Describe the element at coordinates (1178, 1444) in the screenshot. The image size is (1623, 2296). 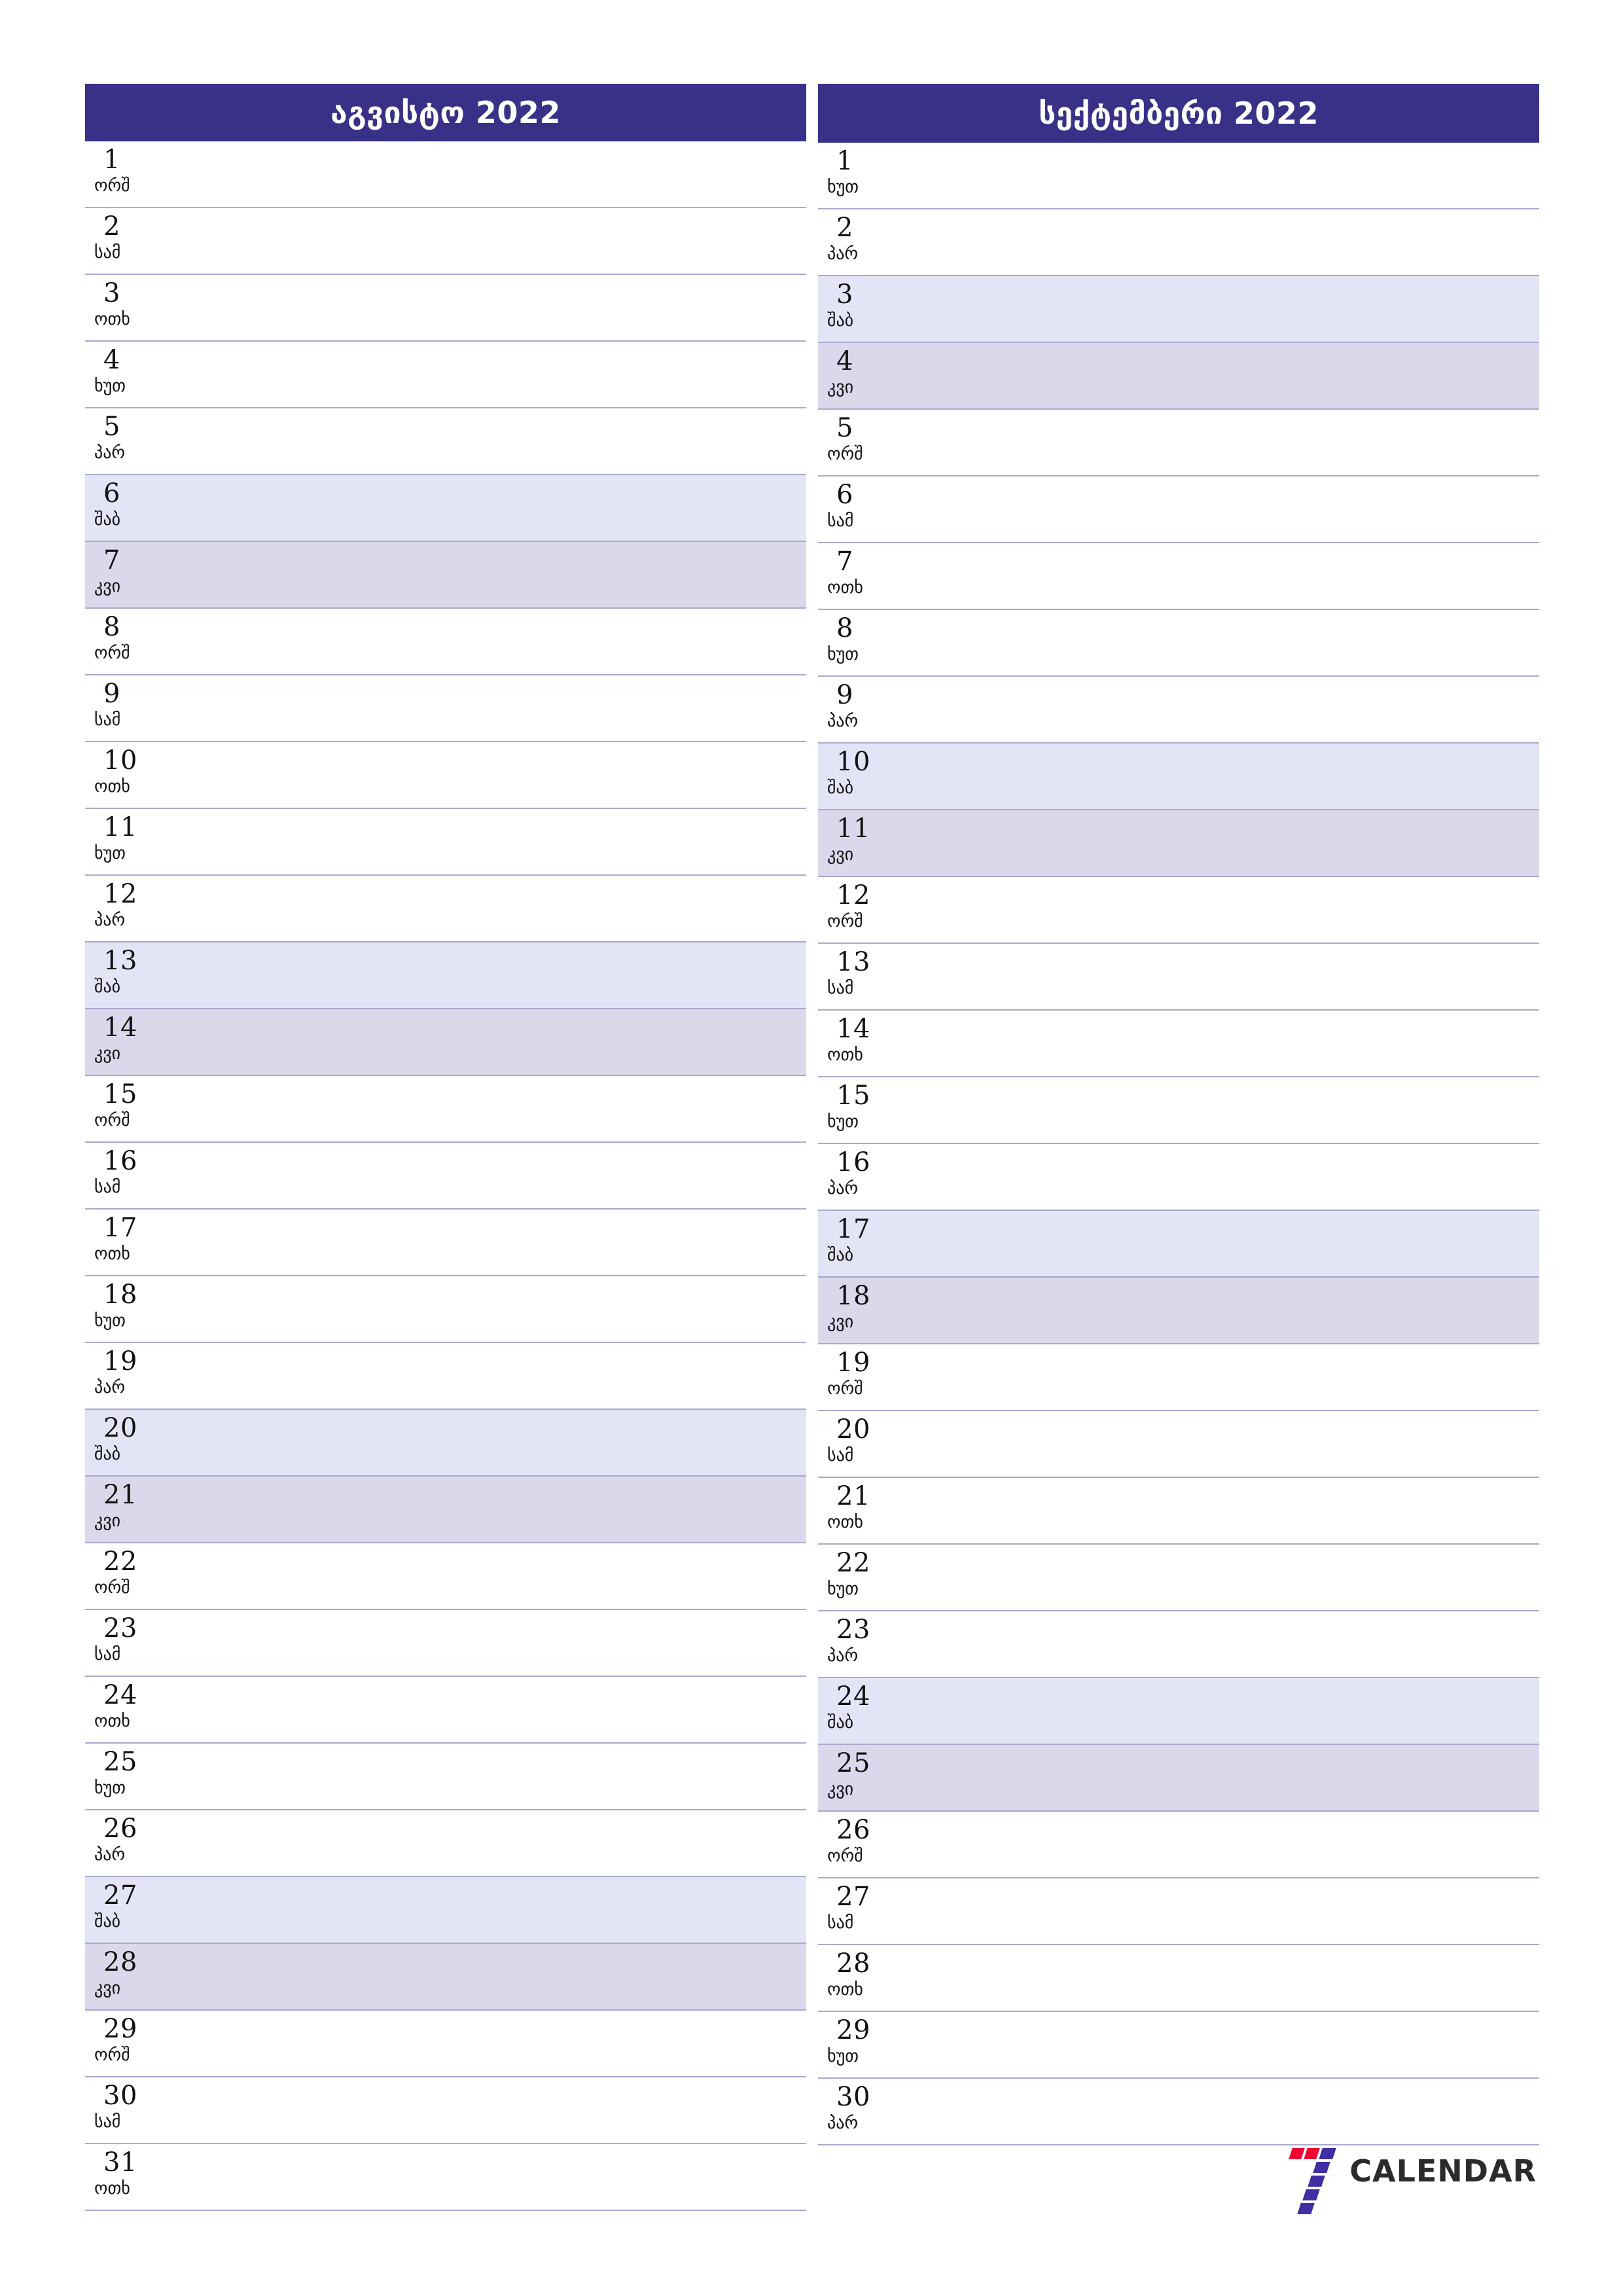
I see `day-row: 20 სამ` at that location.